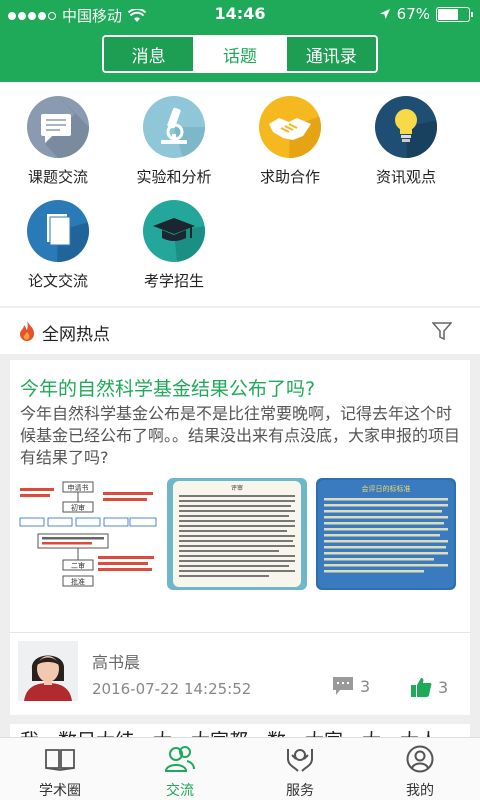  What do you see at coordinates (174, 177) in the screenshot?
I see `category-label: 实验和分析` at bounding box center [174, 177].